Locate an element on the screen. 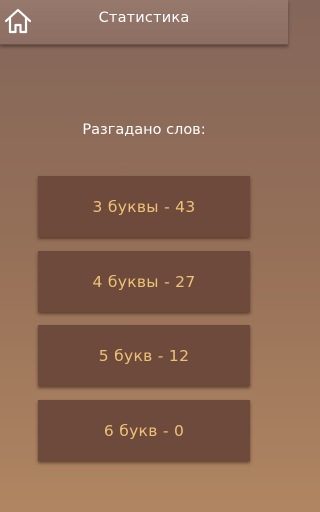  stat-label: 5 букв - 12 is located at coordinates (144, 355).